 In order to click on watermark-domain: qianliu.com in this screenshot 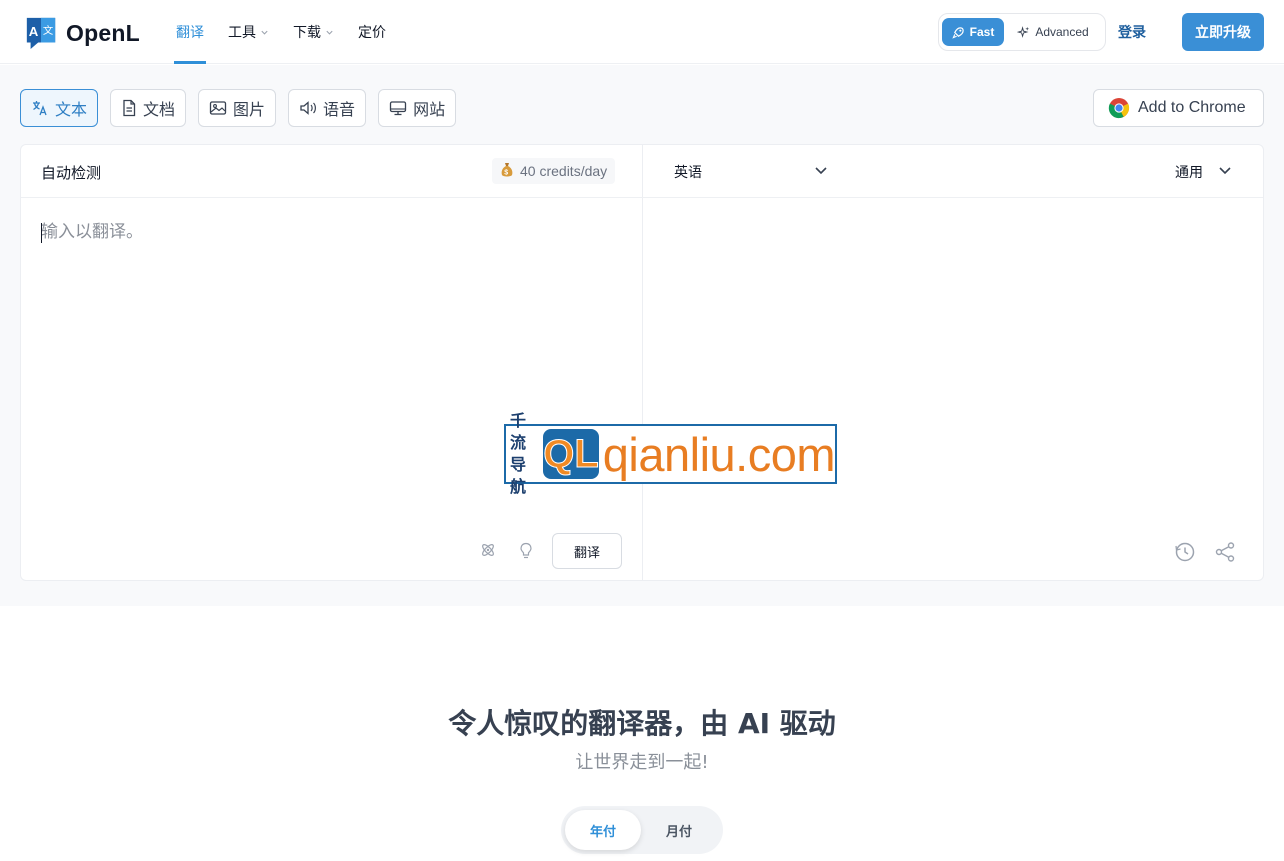, I will do `click(719, 454)`.